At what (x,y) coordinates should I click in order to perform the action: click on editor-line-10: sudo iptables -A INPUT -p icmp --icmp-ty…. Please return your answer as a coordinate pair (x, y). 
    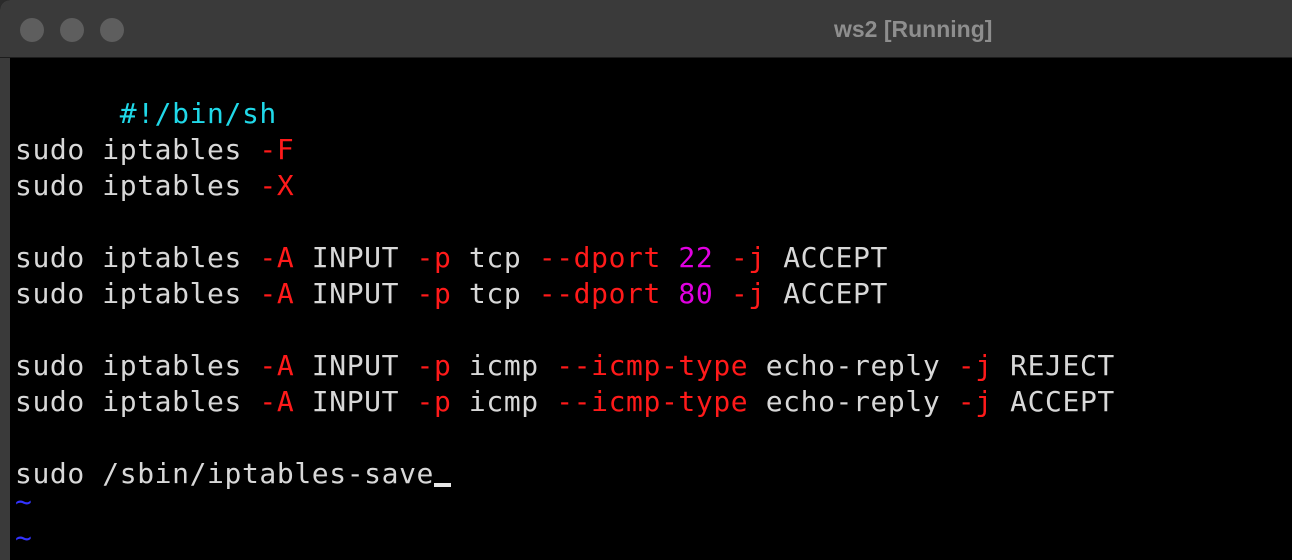
    Looking at the image, I should click on (565, 402).